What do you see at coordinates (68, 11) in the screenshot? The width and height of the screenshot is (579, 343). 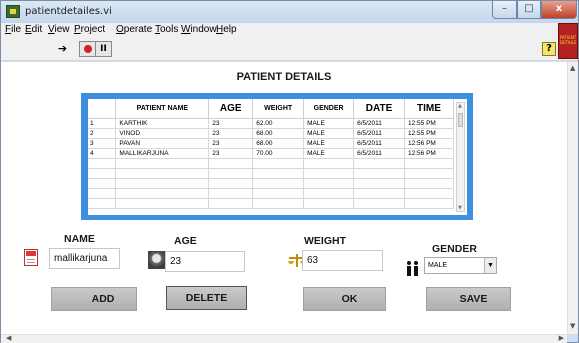 I see `window-title: patientdetailes.vi` at bounding box center [68, 11].